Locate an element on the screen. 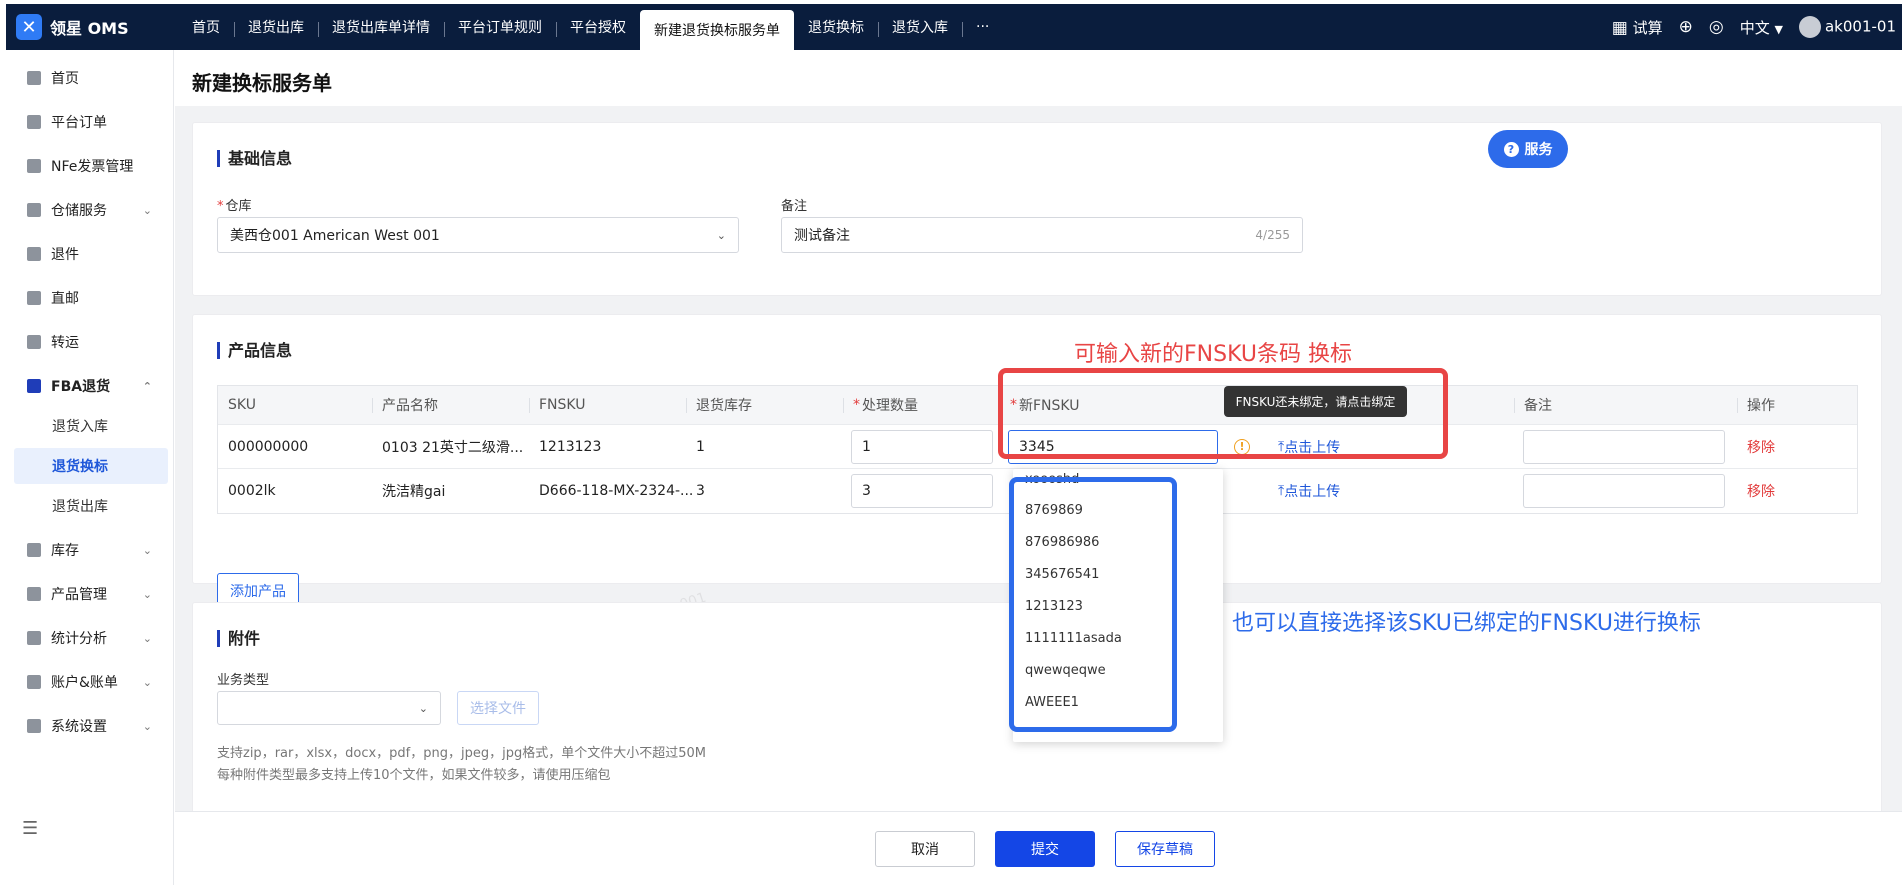 The width and height of the screenshot is (1902, 885). cancel-button: 取消 is located at coordinates (925, 849).